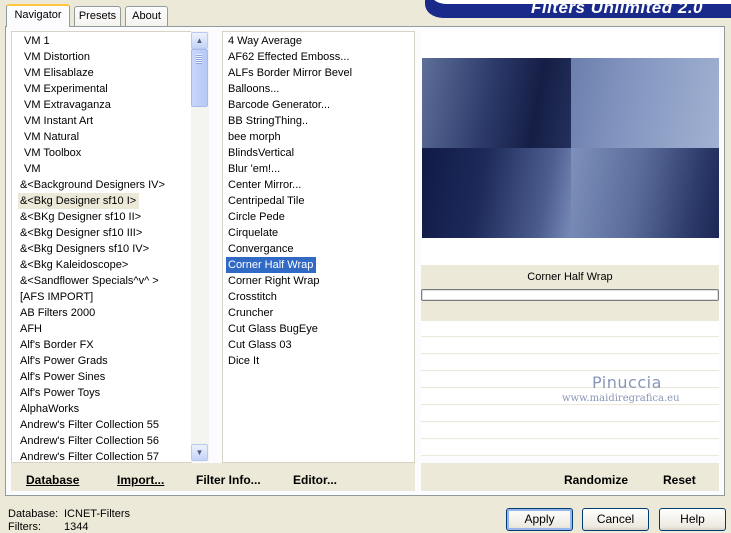 The image size is (731, 533). Describe the element at coordinates (24, 527) in the screenshot. I see `filters-count-label: Filters:` at that location.